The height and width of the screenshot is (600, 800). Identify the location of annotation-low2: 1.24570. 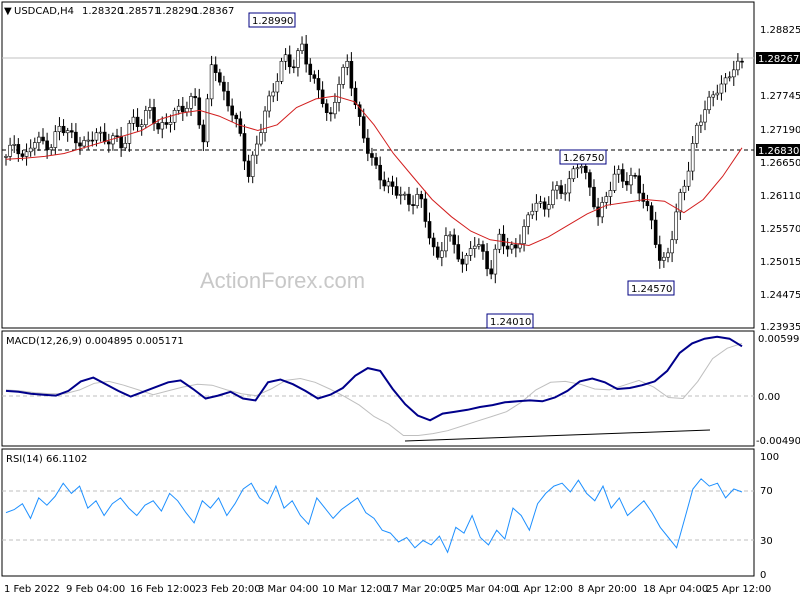
(651, 288).